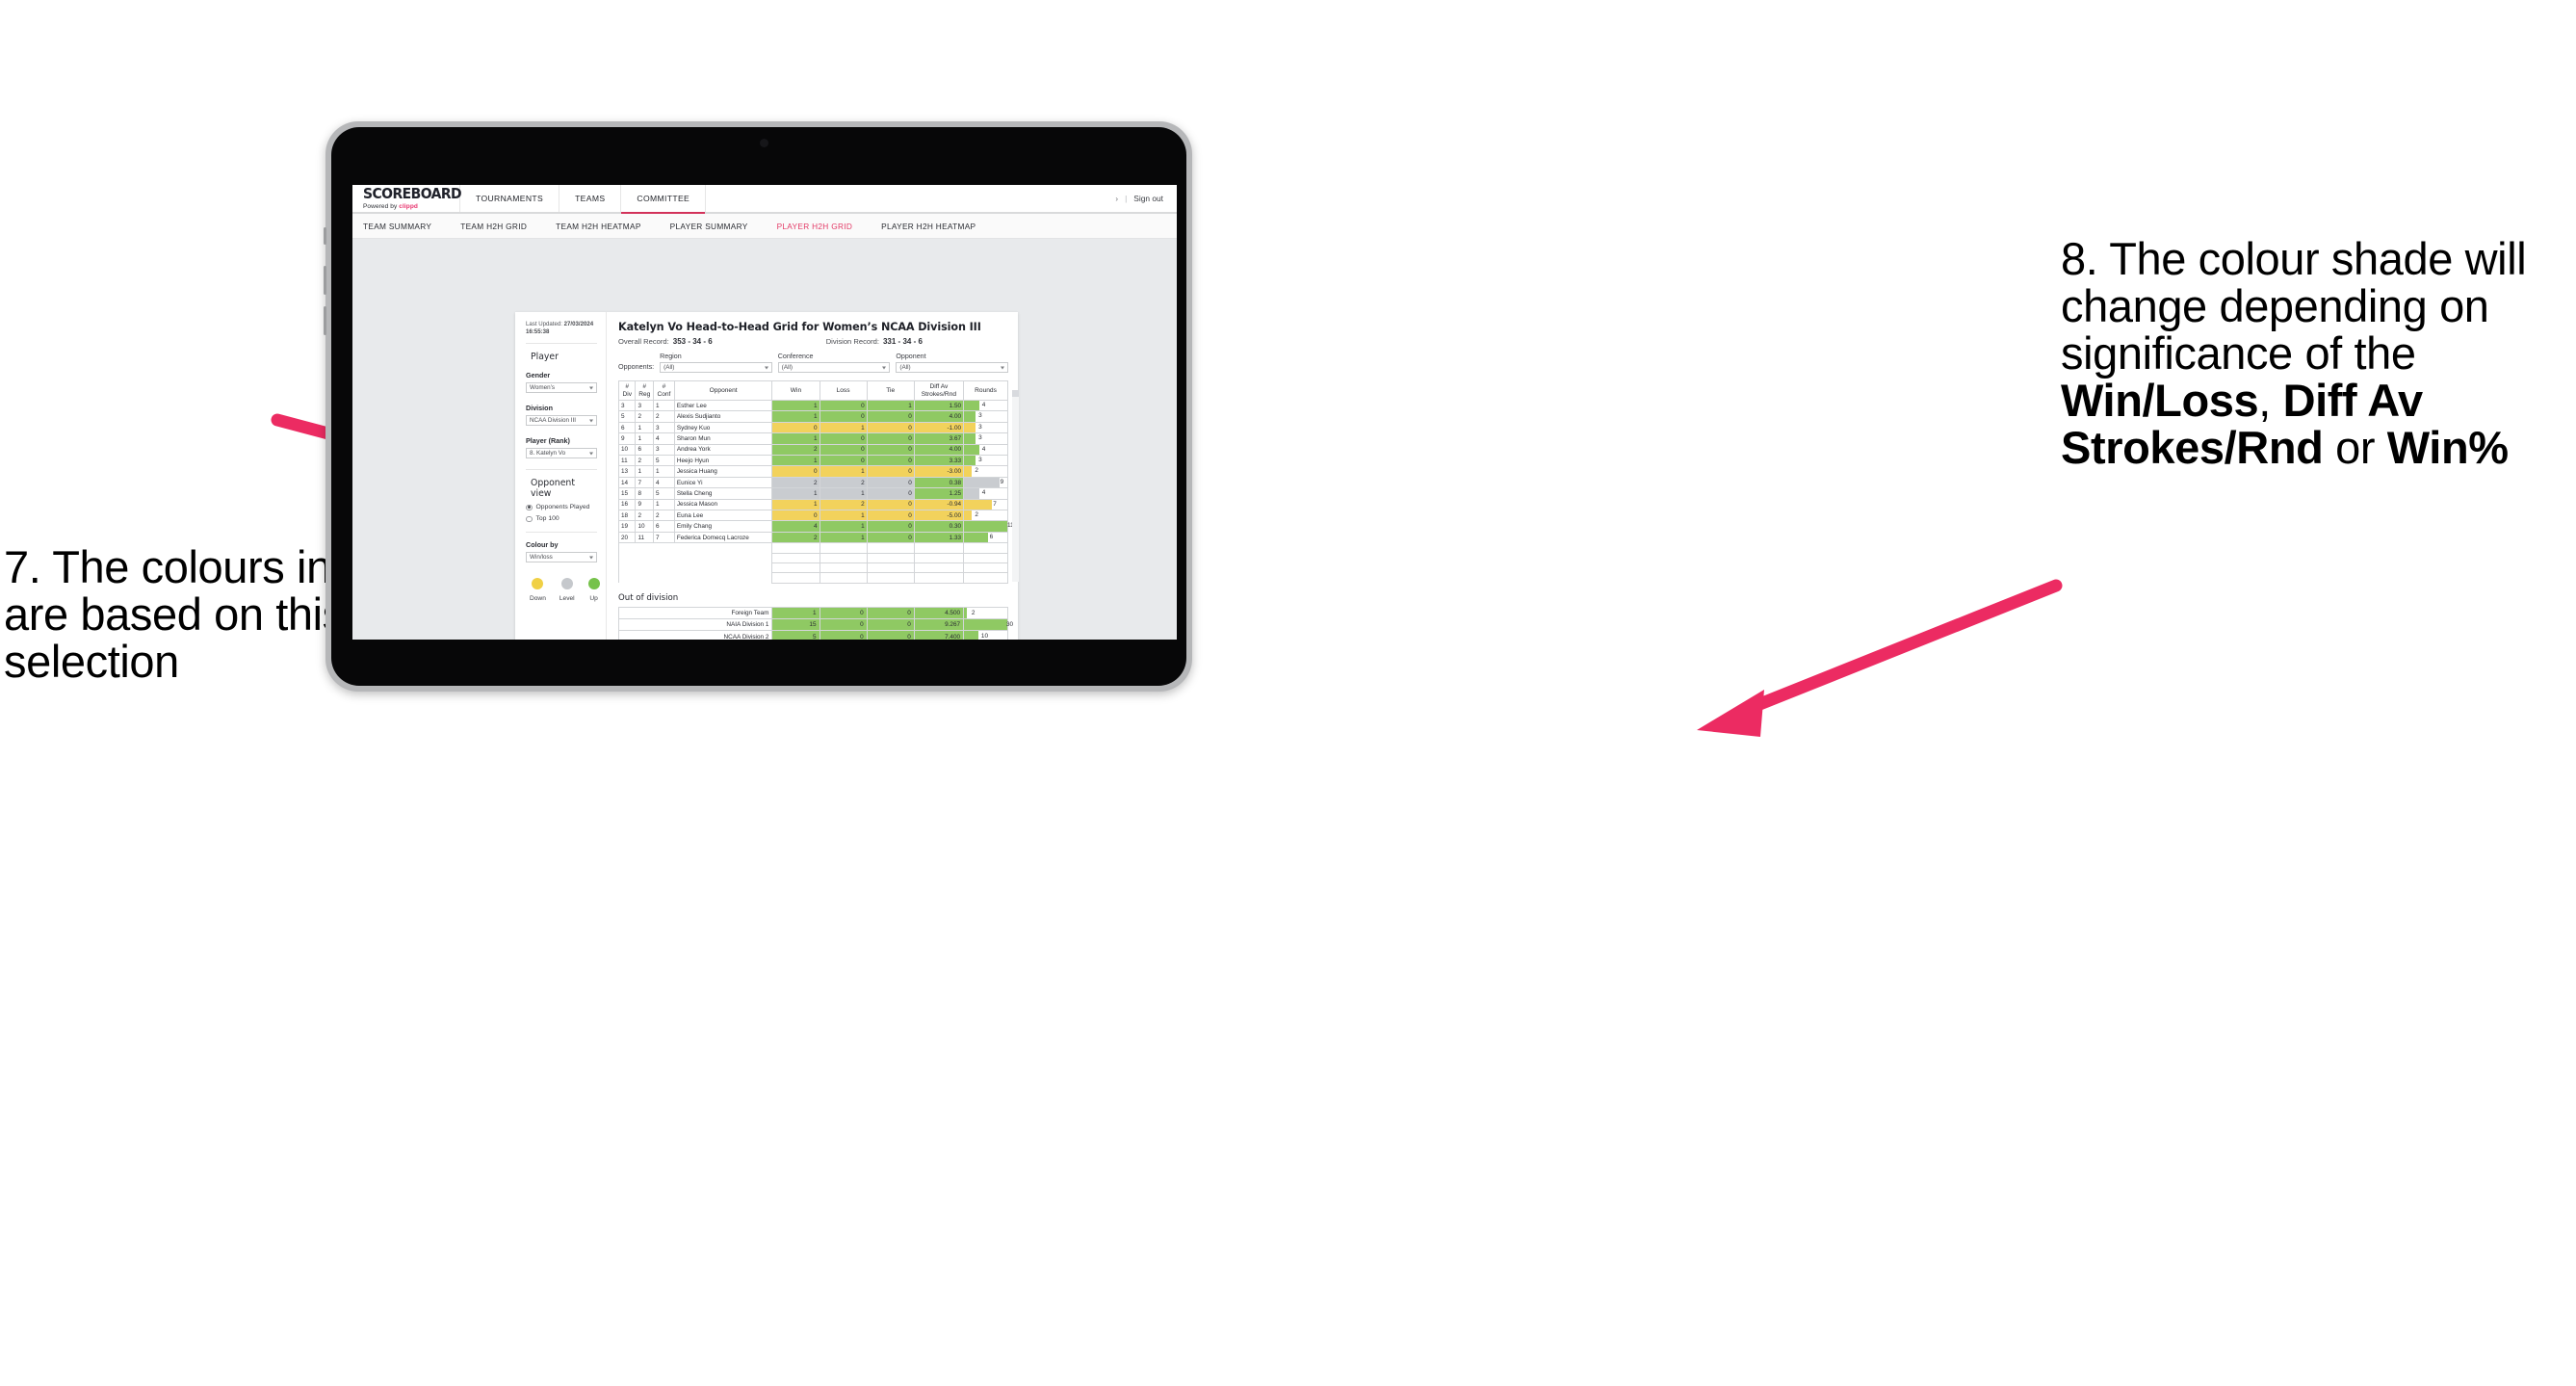 This screenshot has height=1386, width=2576. What do you see at coordinates (593, 599) in the screenshot?
I see `legend-up-label: Up` at bounding box center [593, 599].